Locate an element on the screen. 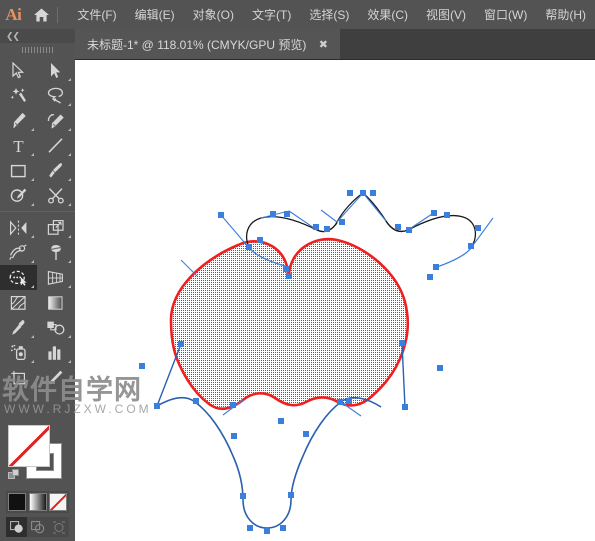 This screenshot has height=541, width=595. document-tab-bar: 未标题-1* @ 118.01% (CMYK/GPU 预览) ✖ is located at coordinates (335, 44).